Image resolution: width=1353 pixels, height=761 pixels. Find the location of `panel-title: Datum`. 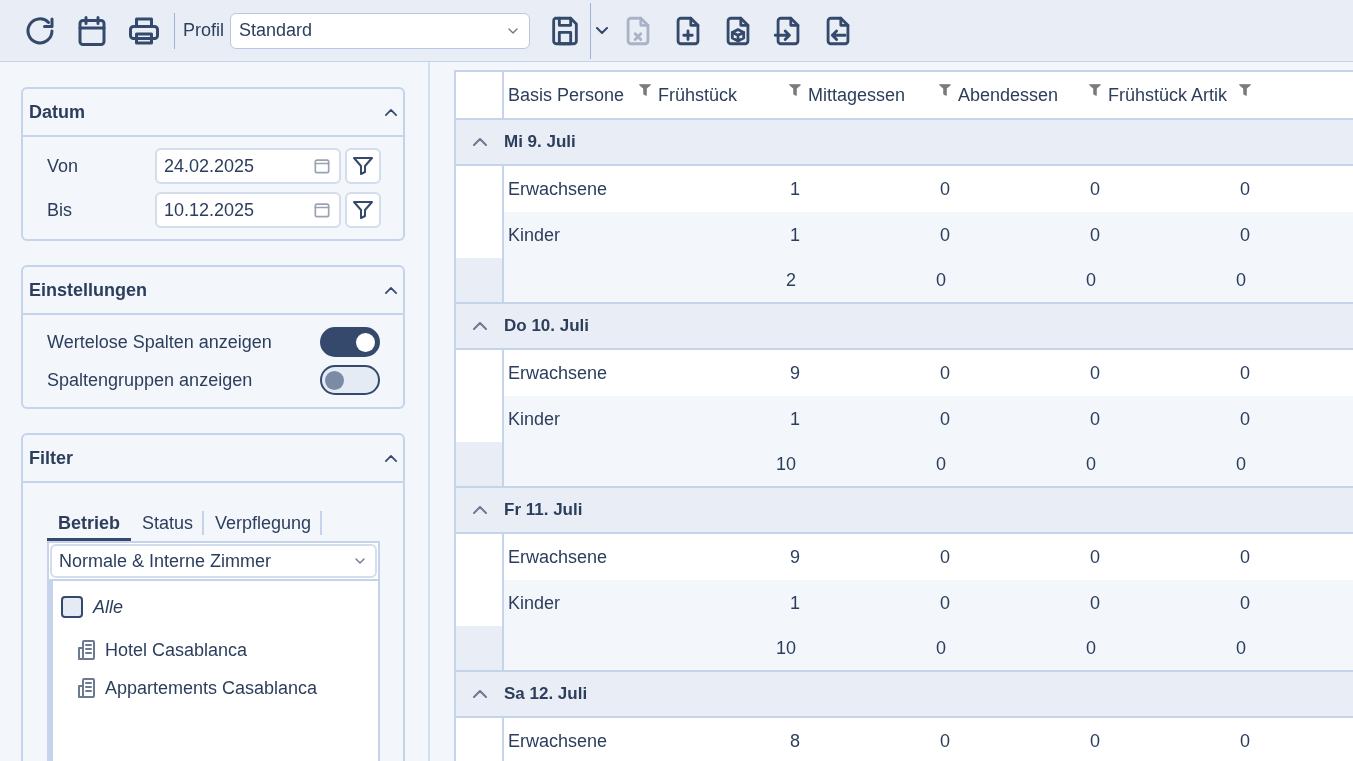

panel-title: Datum is located at coordinates (57, 112).